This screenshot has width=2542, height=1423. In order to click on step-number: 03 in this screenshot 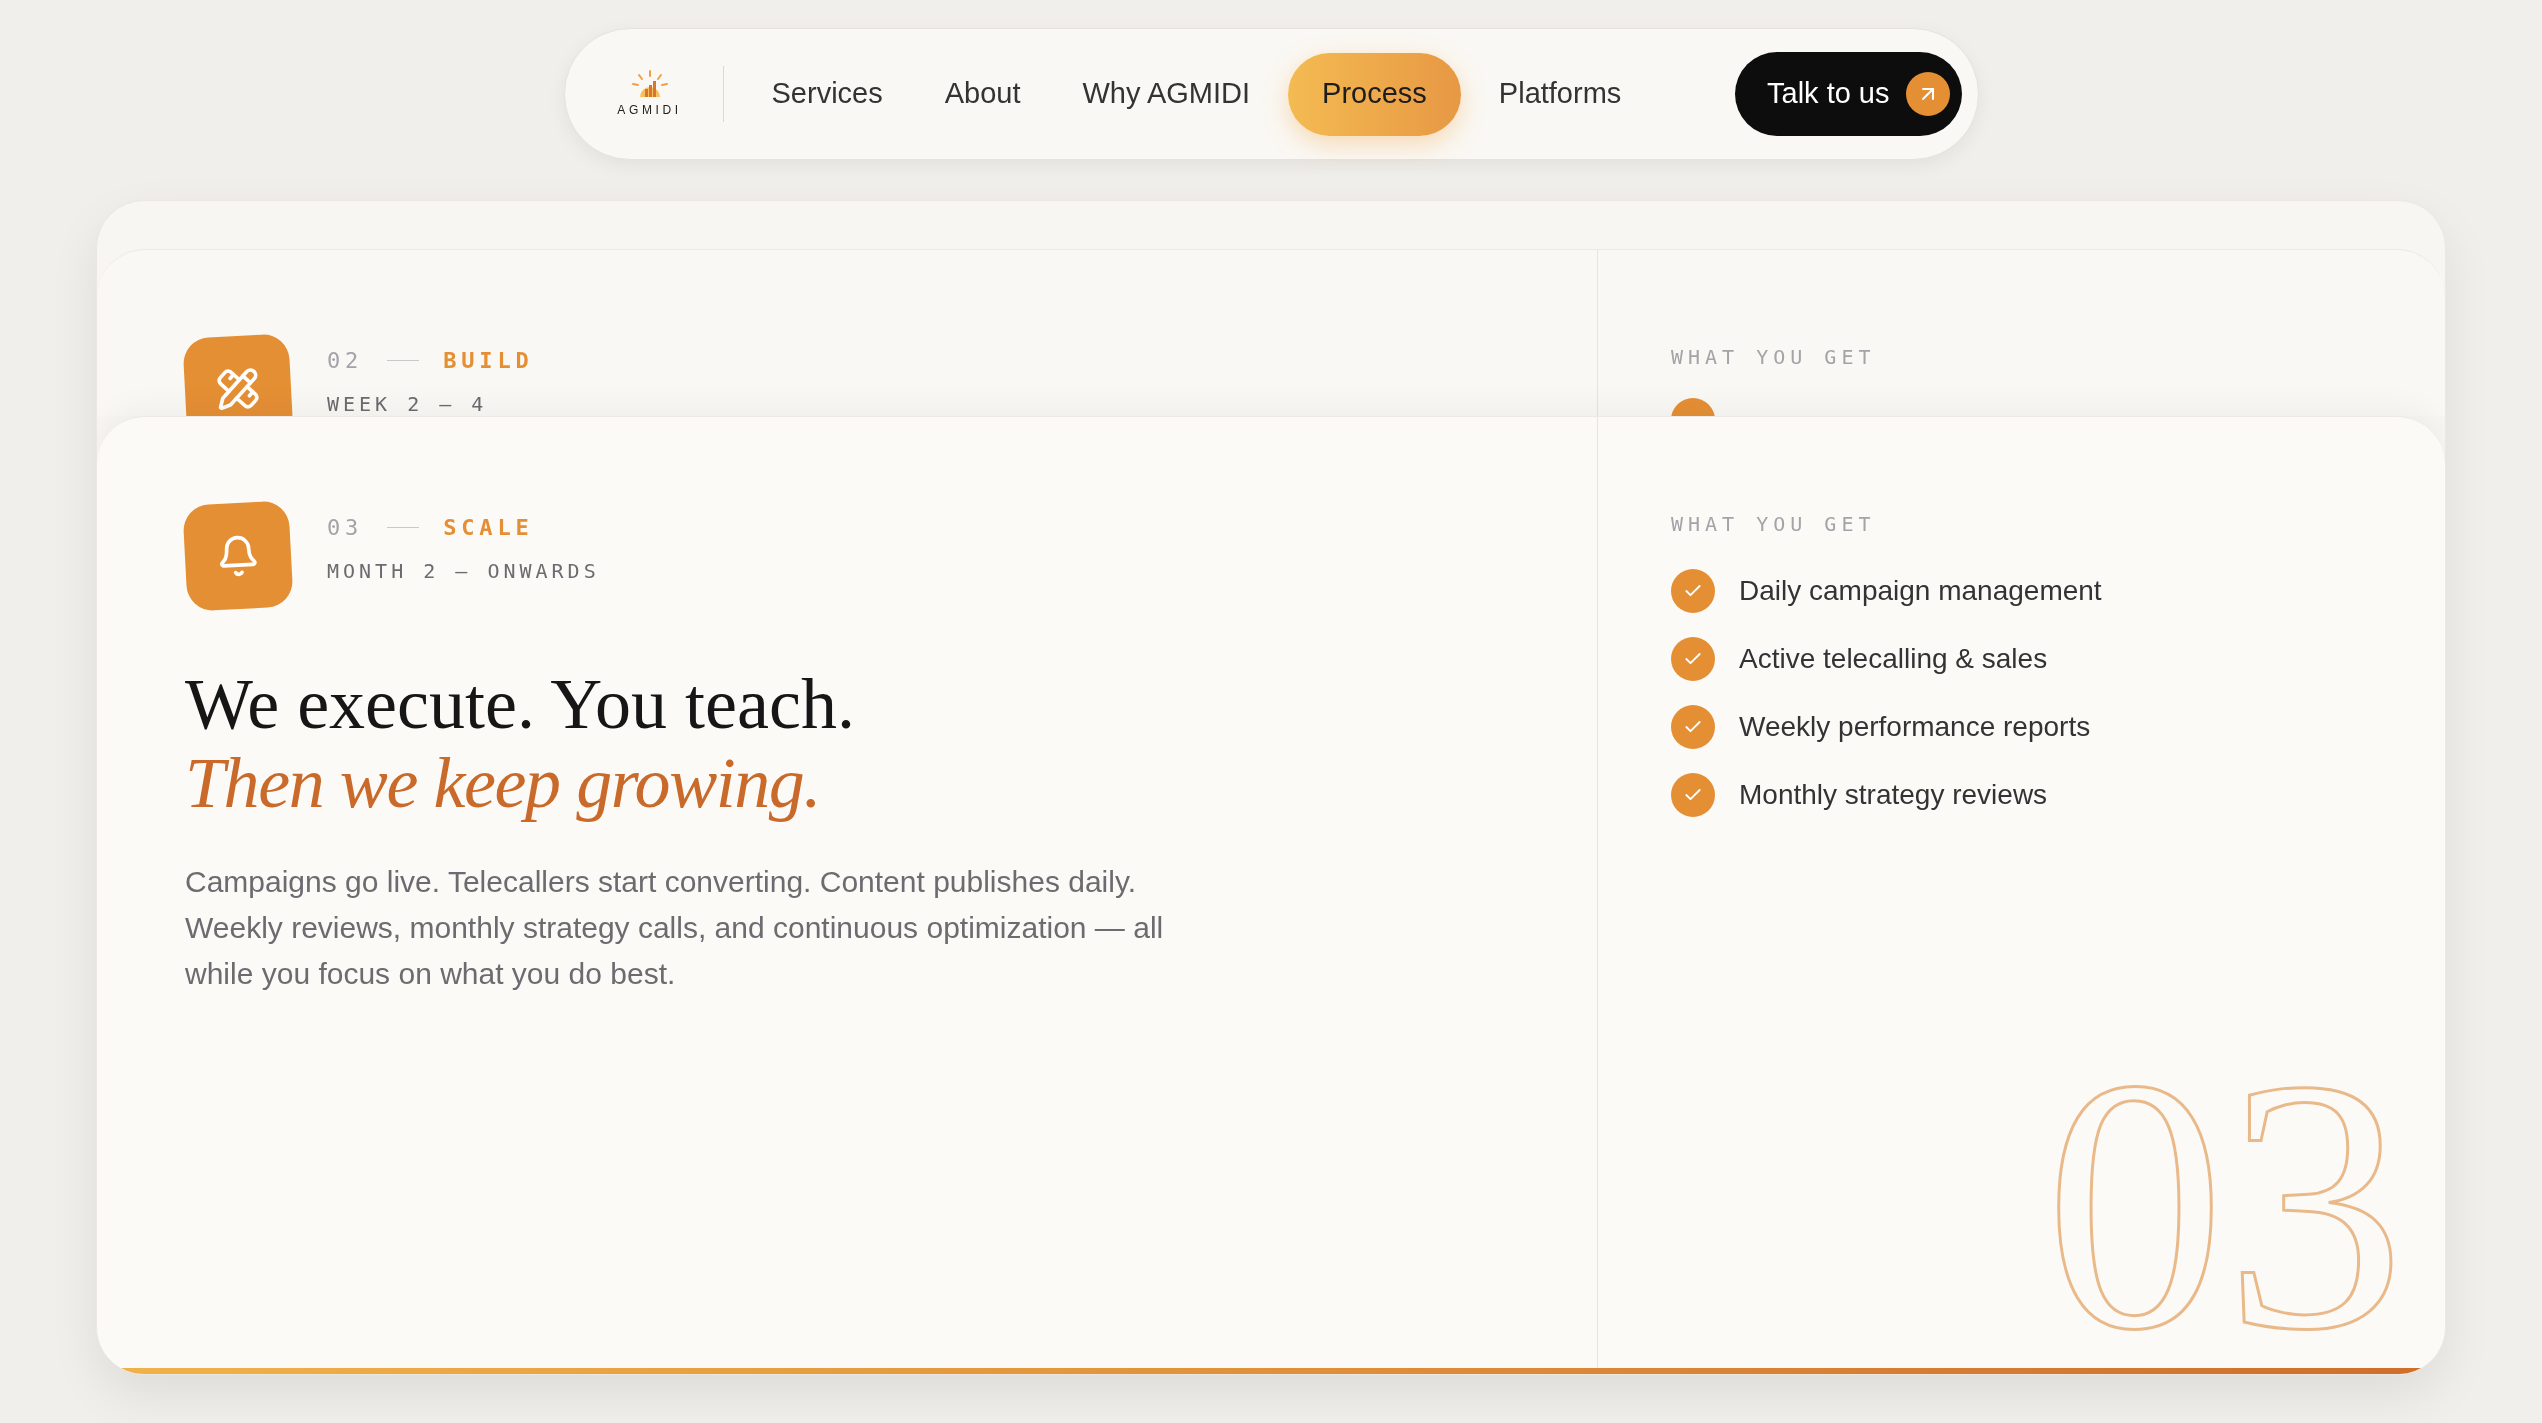, I will do `click(345, 528)`.